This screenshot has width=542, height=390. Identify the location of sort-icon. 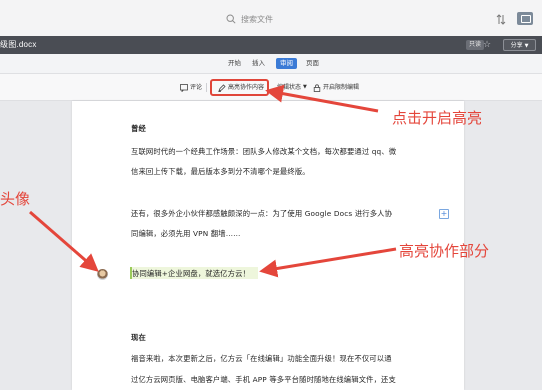
(501, 19).